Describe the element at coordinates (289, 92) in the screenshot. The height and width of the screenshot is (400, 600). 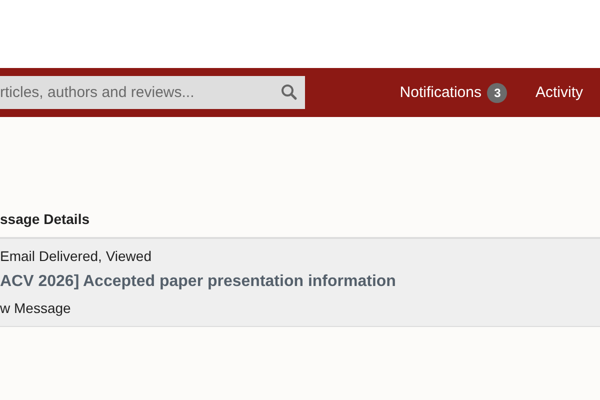
I see `search-icon` at that location.